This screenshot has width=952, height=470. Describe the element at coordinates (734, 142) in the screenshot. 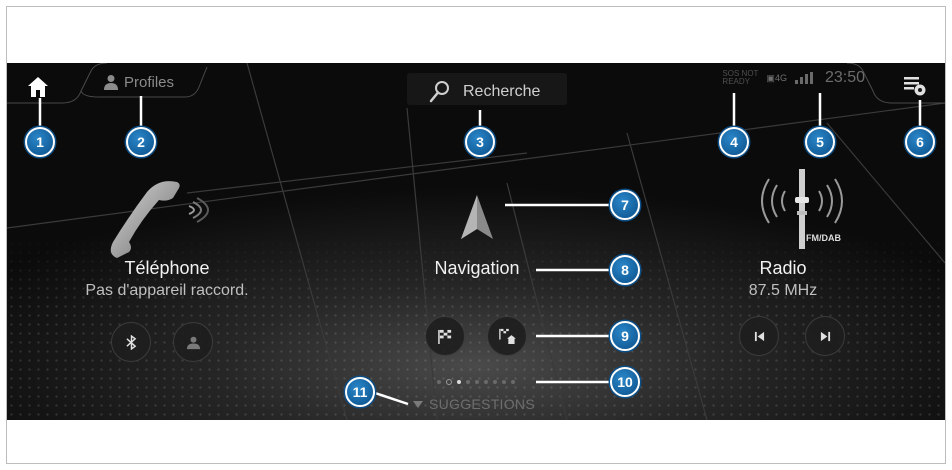

I see `callout-4: 4` at that location.